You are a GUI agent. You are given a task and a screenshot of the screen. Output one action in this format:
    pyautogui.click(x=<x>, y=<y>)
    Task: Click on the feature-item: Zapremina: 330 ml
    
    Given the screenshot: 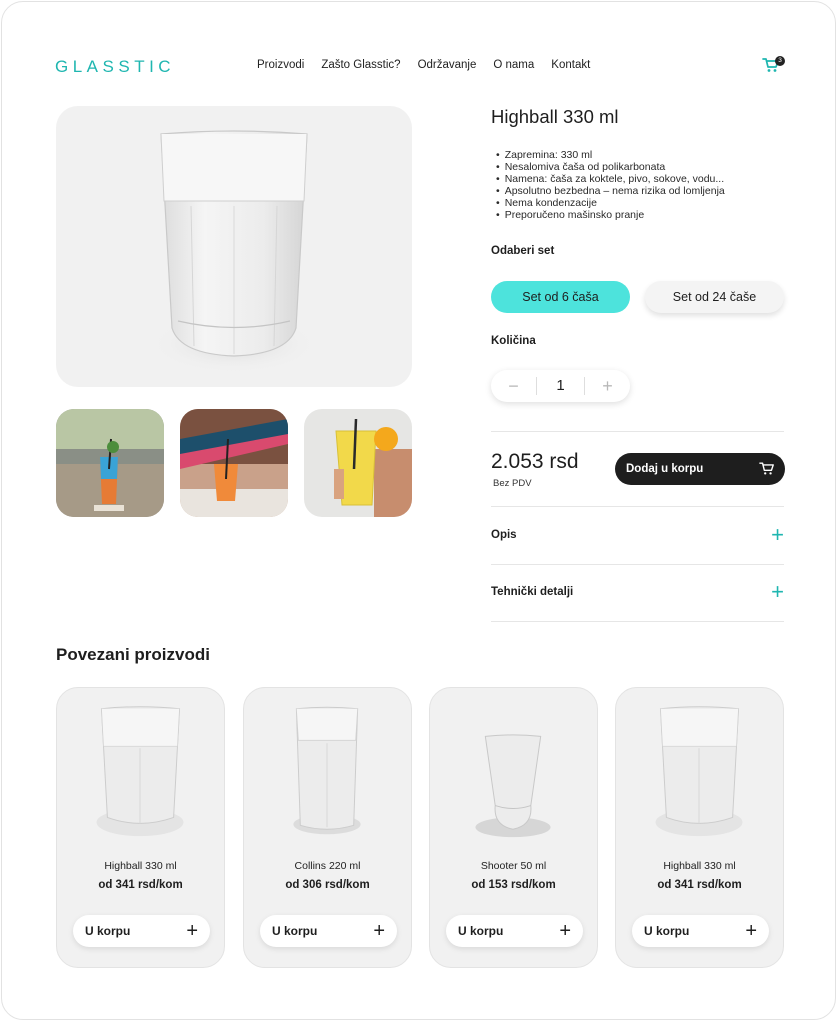 What is the action you would take?
    pyautogui.click(x=610, y=155)
    